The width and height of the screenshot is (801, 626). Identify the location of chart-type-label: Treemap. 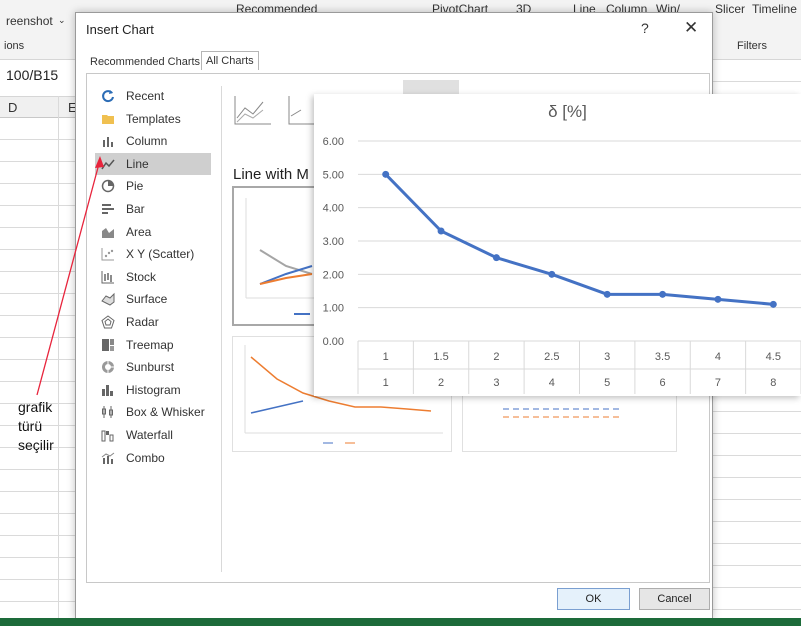
(150, 344).